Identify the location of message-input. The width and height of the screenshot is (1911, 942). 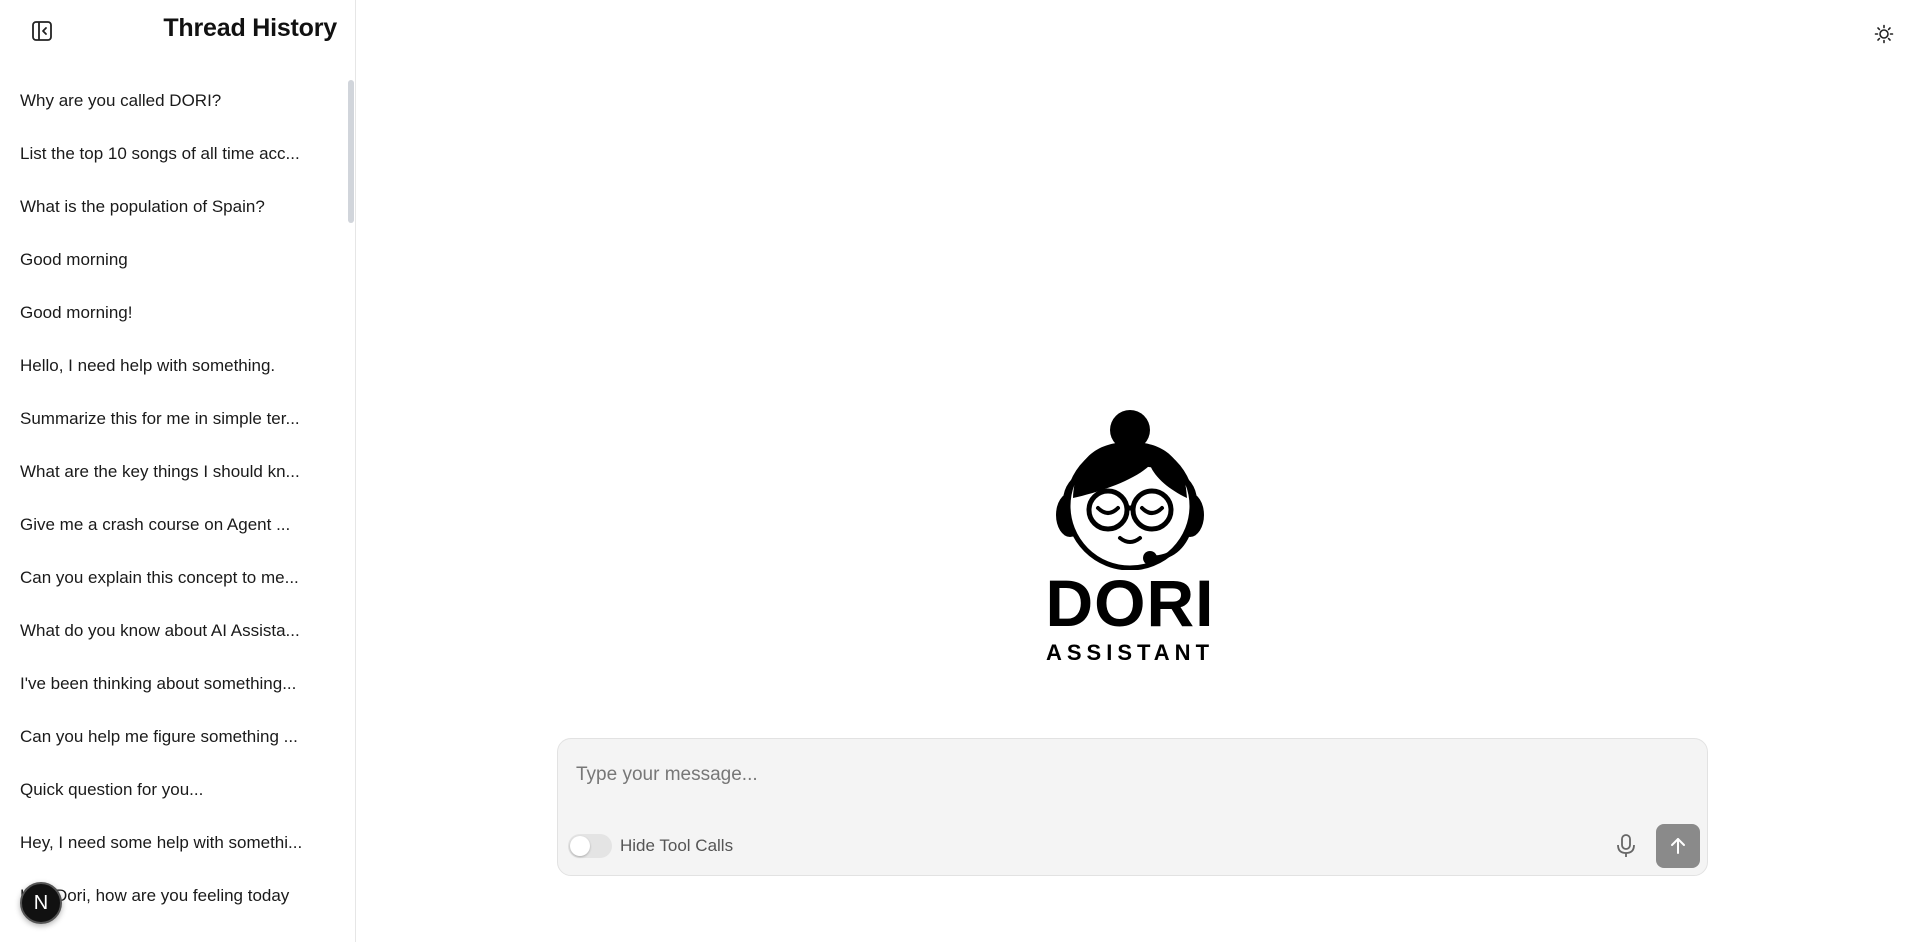
(1131, 775).